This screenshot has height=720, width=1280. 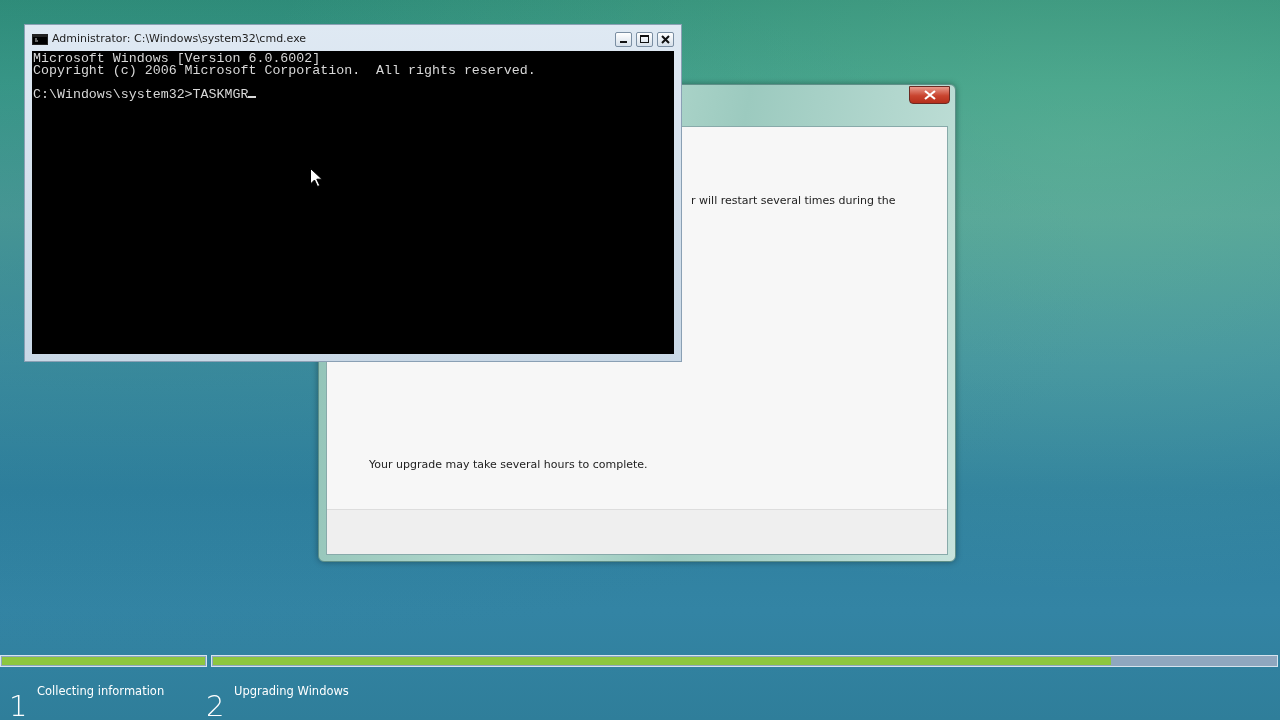 What do you see at coordinates (141, 94) in the screenshot?
I see `command-prompt: C:\Windows\system32>TASKMGR` at bounding box center [141, 94].